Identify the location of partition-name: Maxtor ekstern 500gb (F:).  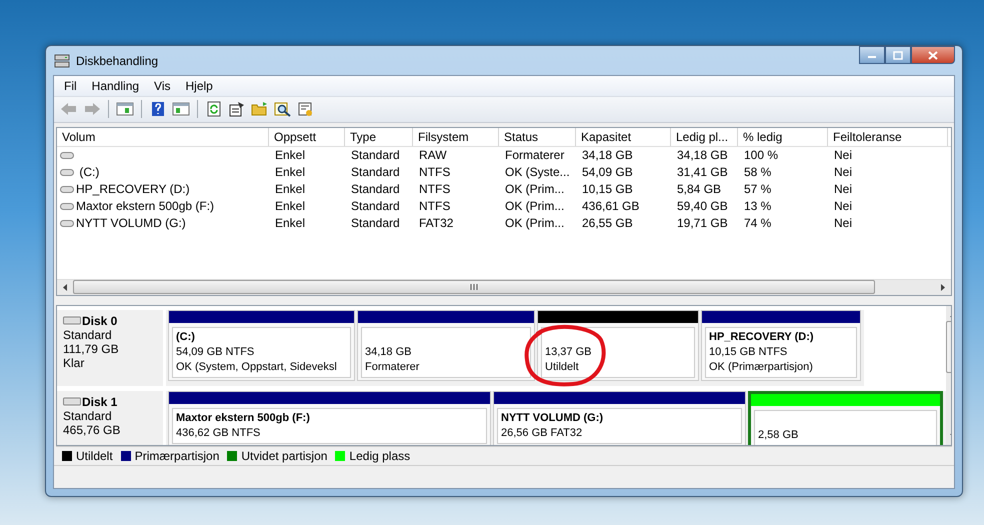
(243, 418).